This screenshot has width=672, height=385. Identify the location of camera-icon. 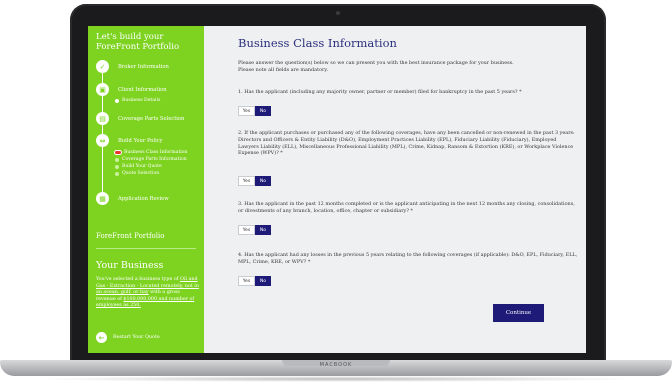
(338, 13).